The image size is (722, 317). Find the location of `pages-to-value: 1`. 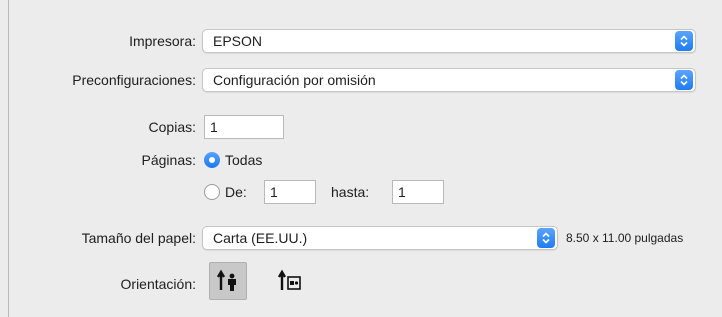

pages-to-value: 1 is located at coordinates (402, 192).